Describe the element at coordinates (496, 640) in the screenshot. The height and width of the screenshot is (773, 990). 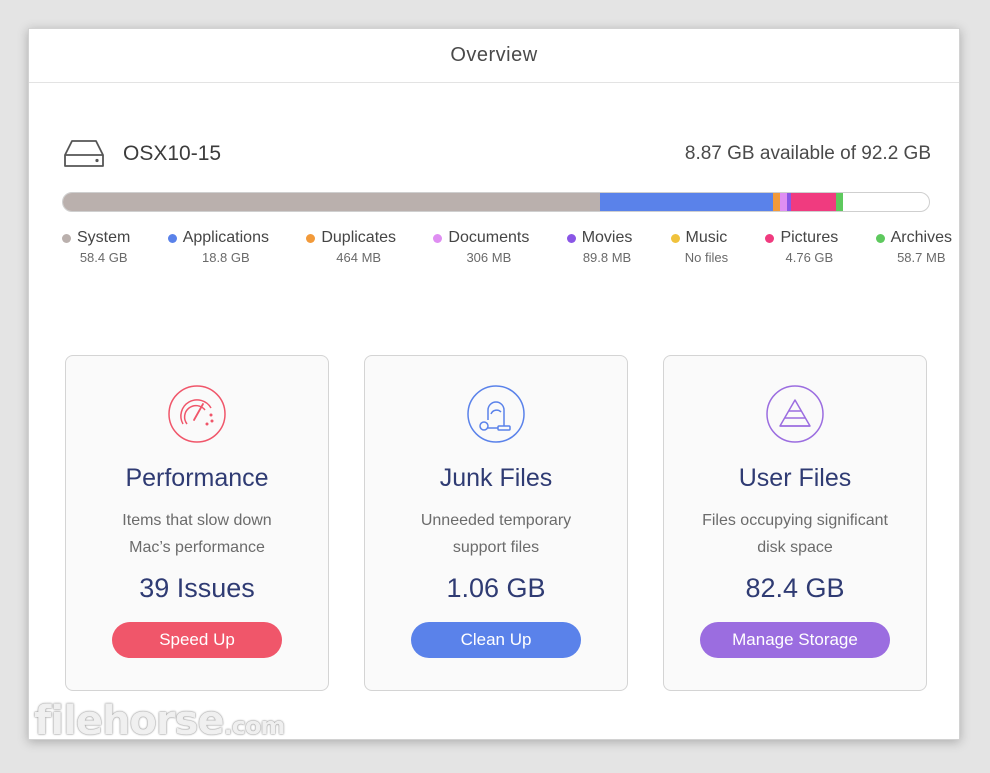
I see `clean-up-button: Clean Up` at that location.